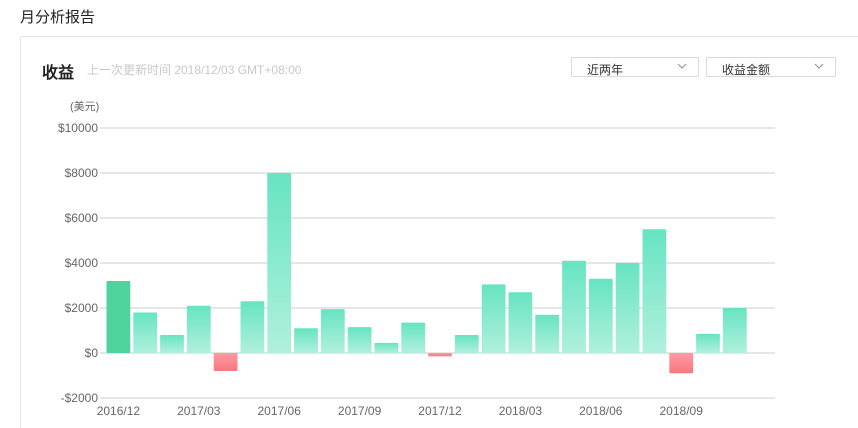 The image size is (858, 428). What do you see at coordinates (82, 173) in the screenshot?
I see `y-tick-label: $8000` at bounding box center [82, 173].